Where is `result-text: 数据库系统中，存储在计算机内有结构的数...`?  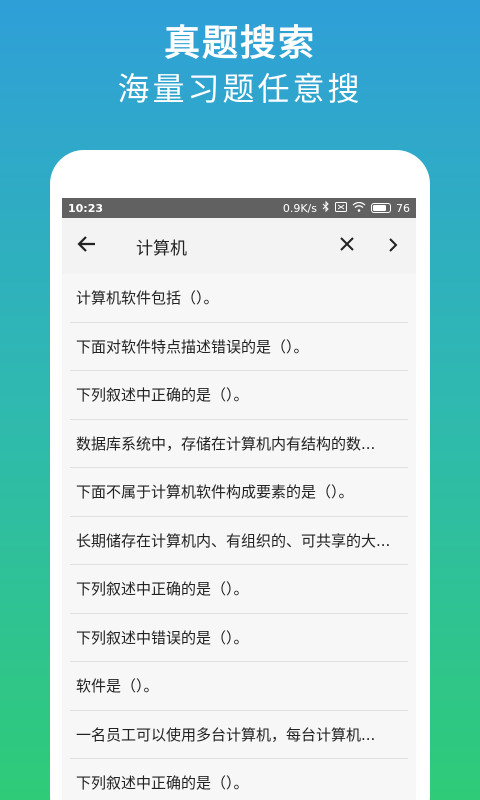 result-text: 数据库系统中，存储在计算机内有结构的数... is located at coordinates (226, 443).